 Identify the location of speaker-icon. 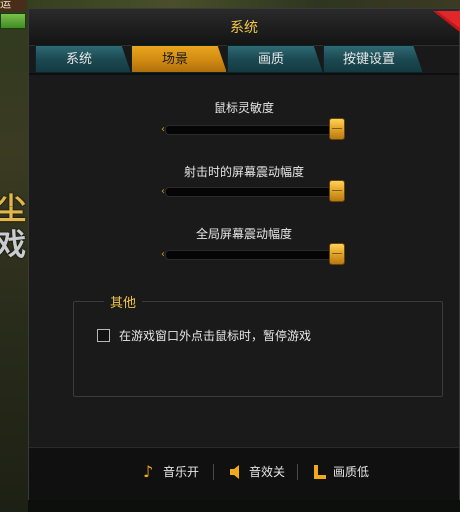
(237, 472).